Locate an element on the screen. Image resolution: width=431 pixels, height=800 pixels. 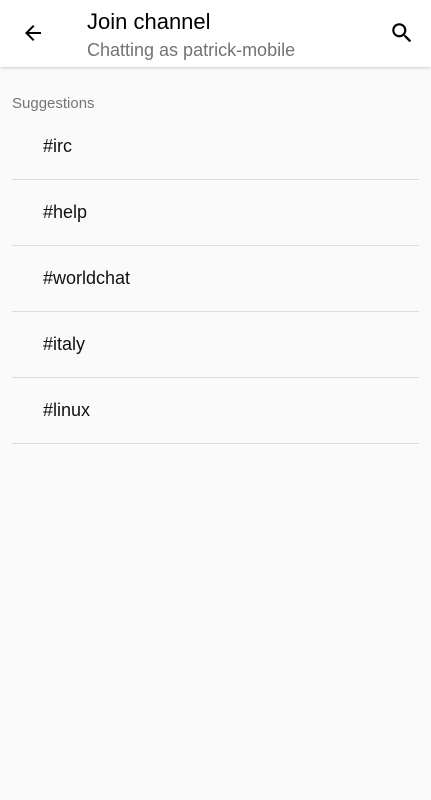
back-button is located at coordinates (33, 33).